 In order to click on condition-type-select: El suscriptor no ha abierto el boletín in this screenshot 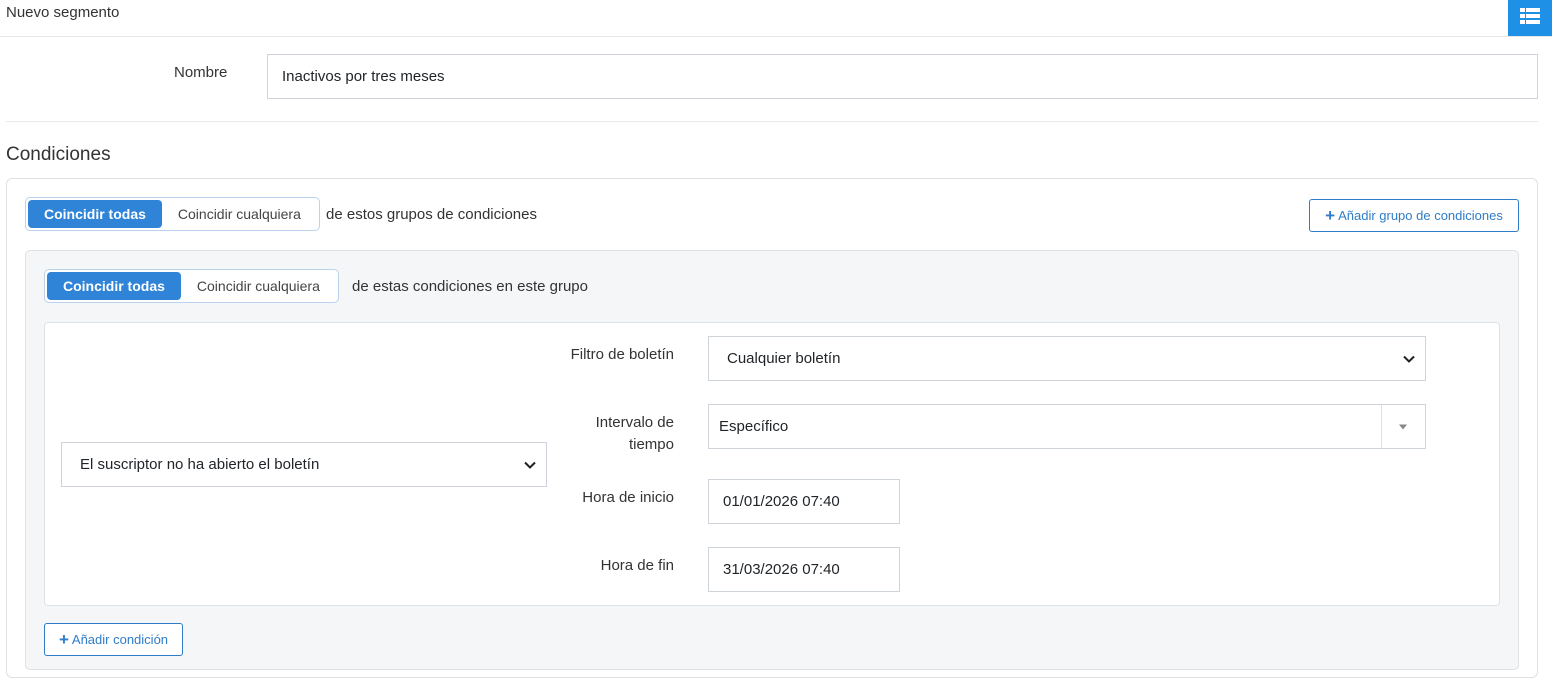, I will do `click(304, 464)`.